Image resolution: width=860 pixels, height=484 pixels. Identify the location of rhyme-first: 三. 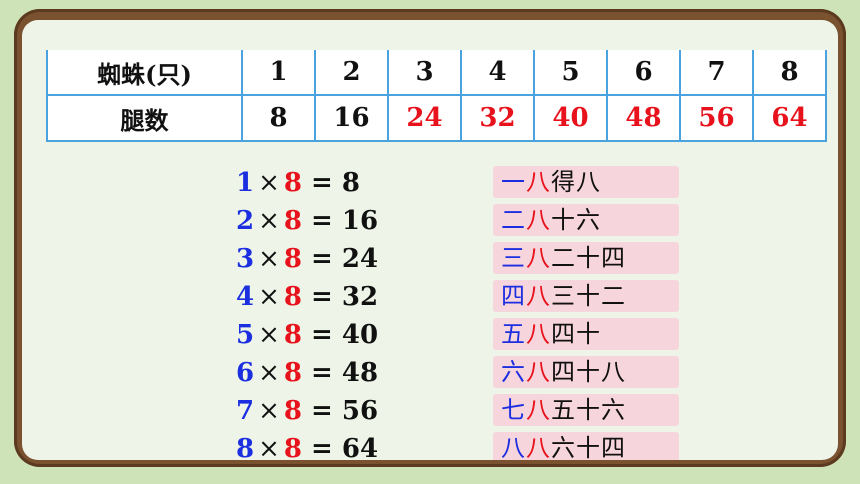
(513, 258).